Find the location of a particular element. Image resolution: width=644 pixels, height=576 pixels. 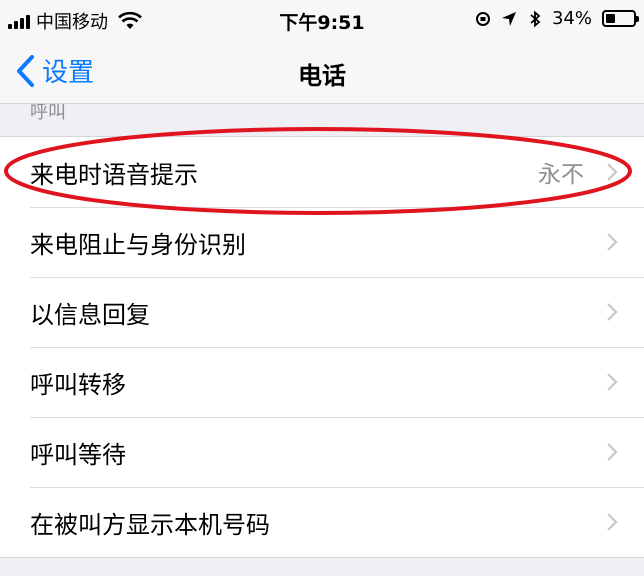

row-call-waiting: 呼叫等待 is located at coordinates (322, 452).